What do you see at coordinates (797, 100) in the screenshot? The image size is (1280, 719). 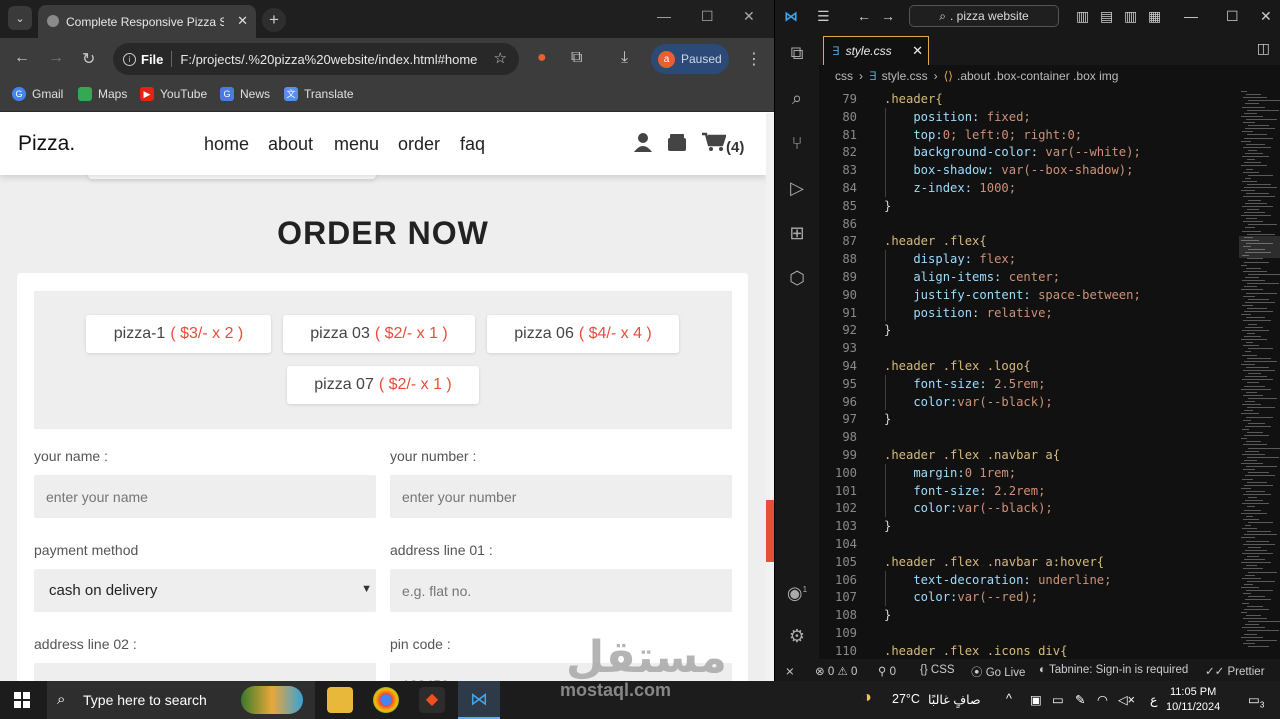 I see `search-icon: ⌕` at bounding box center [797, 100].